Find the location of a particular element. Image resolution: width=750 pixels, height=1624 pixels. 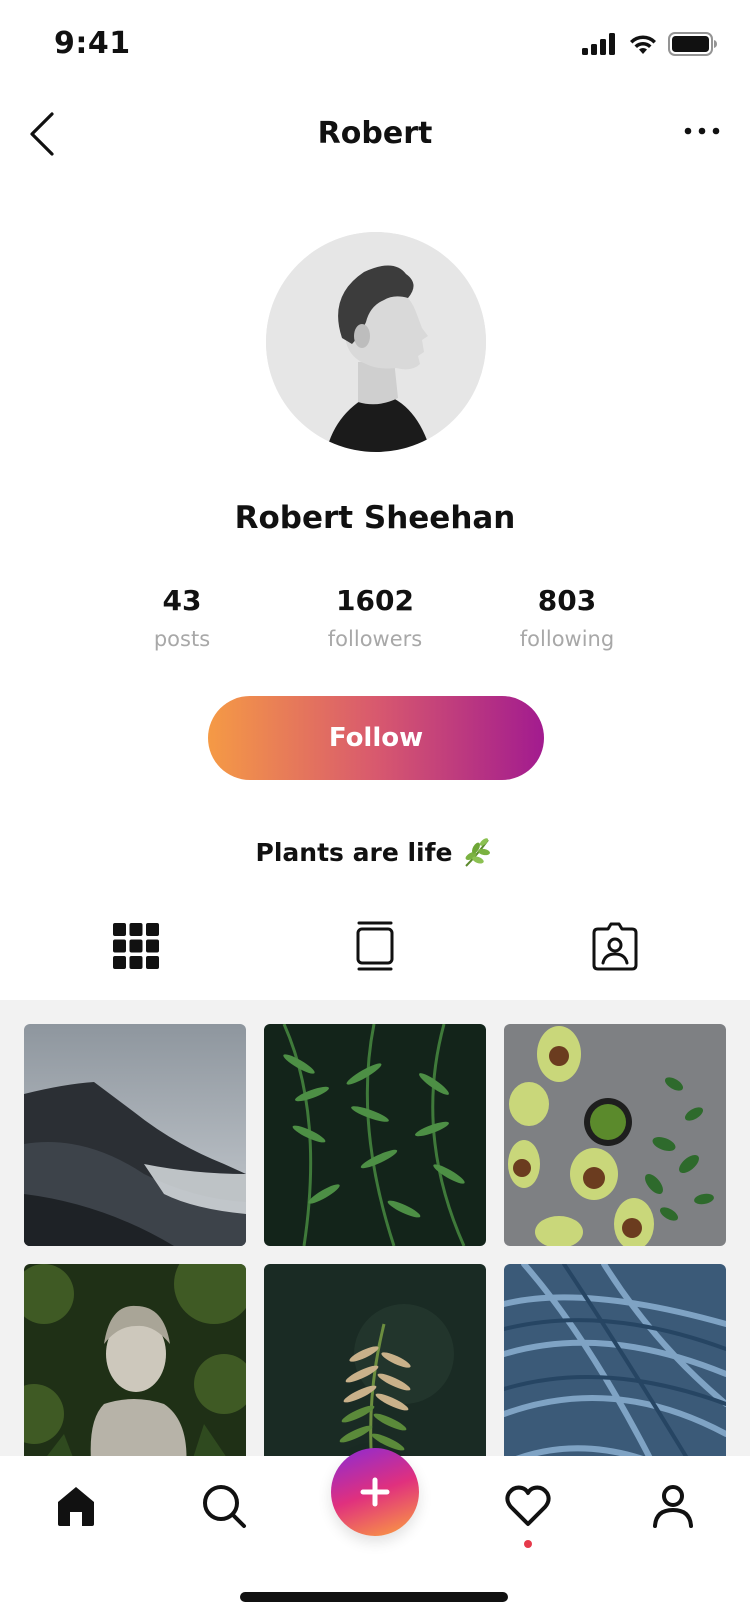

statue-photo is located at coordinates (135, 1362).